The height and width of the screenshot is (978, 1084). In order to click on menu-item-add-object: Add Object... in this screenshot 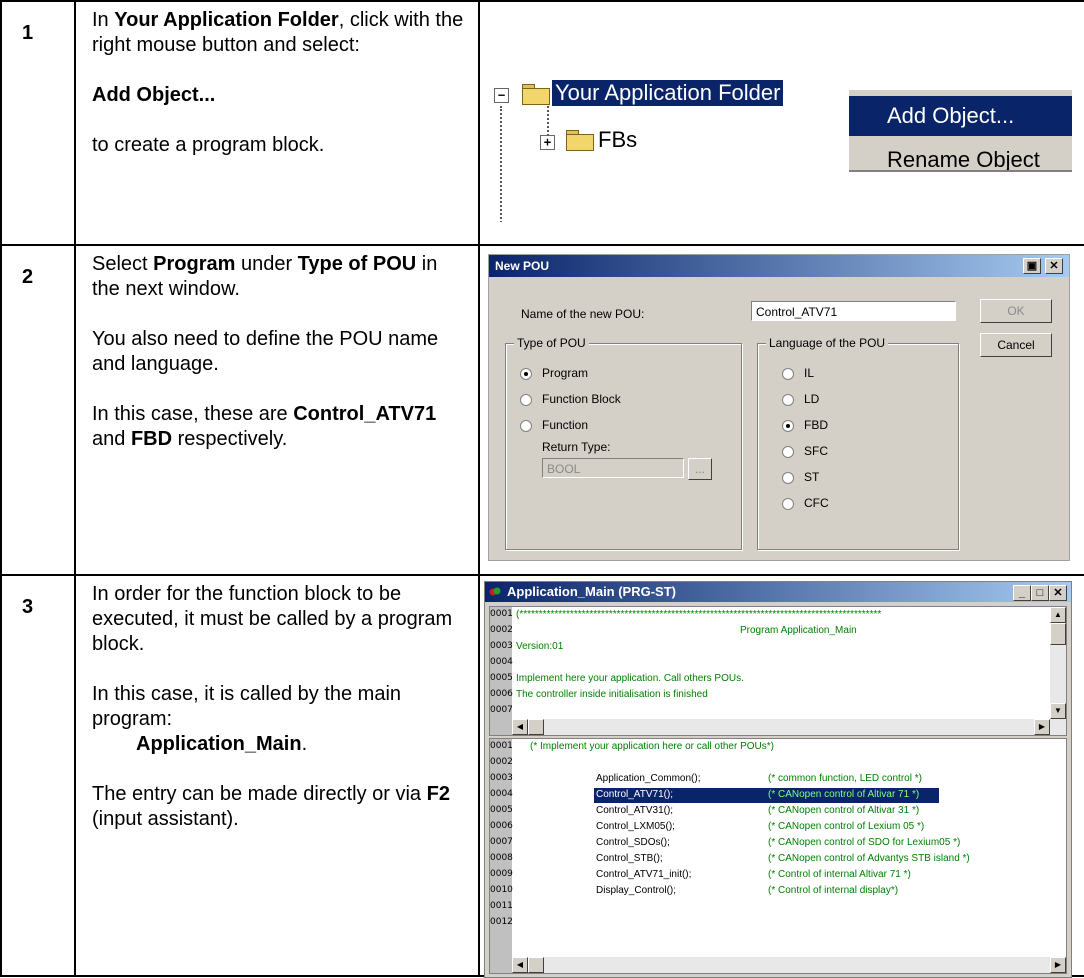, I will do `click(960, 116)`.